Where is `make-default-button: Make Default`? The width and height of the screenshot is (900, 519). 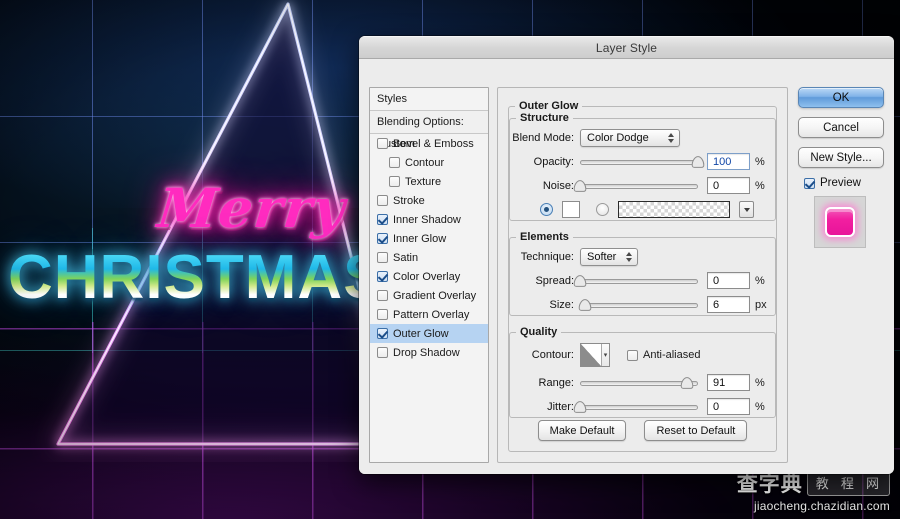 make-default-button: Make Default is located at coordinates (582, 430).